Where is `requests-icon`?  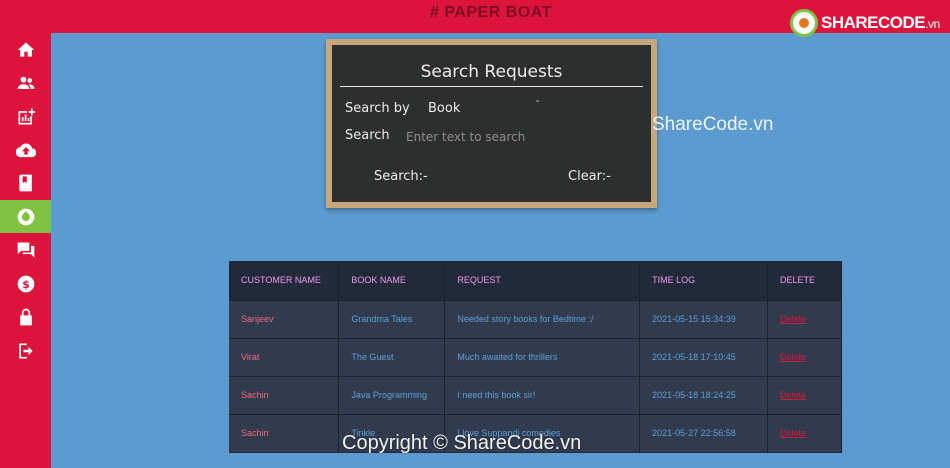 requests-icon is located at coordinates (25, 216).